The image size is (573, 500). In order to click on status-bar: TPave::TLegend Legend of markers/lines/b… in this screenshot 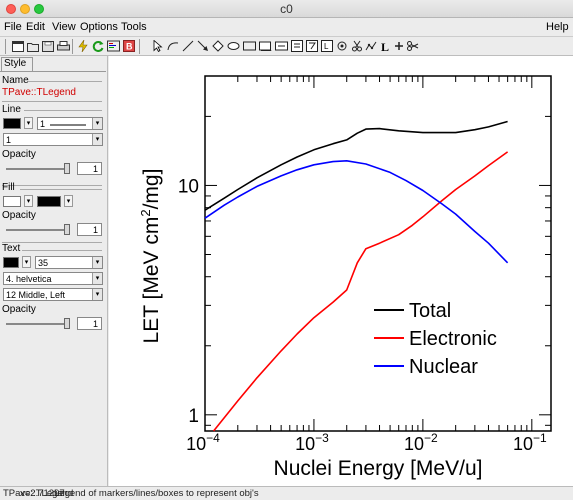, I will do `click(286, 493)`.